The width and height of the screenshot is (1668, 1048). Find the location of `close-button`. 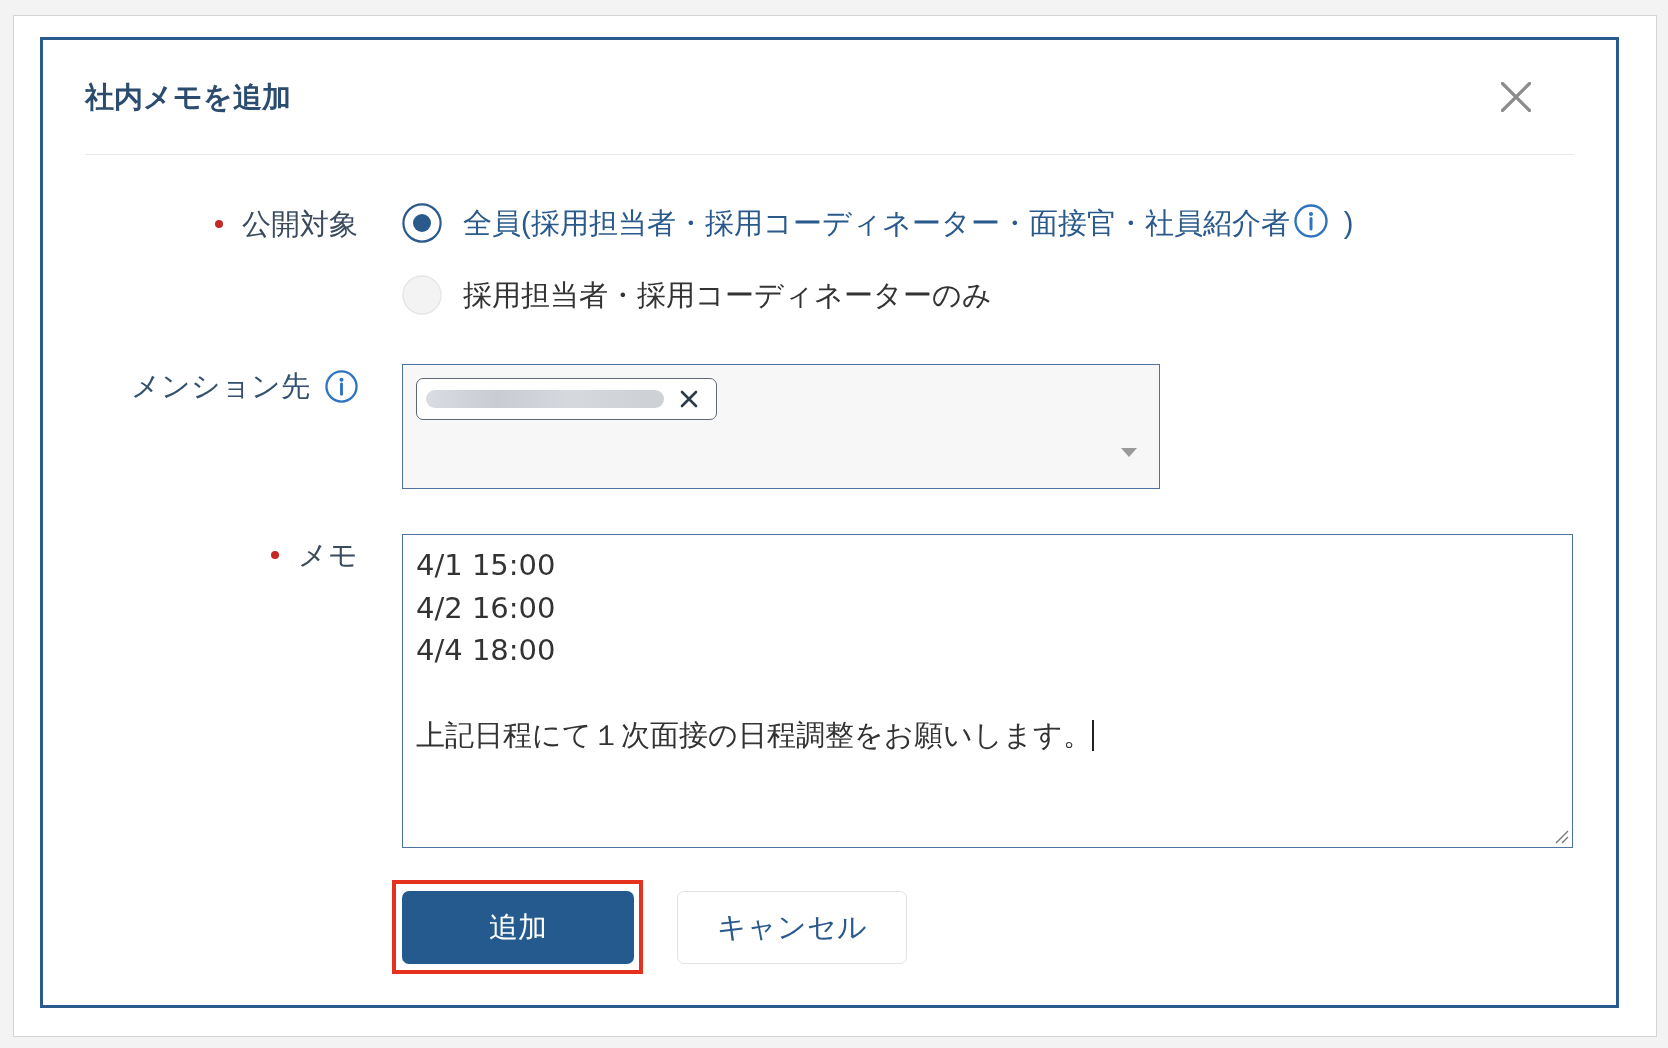

close-button is located at coordinates (1516, 97).